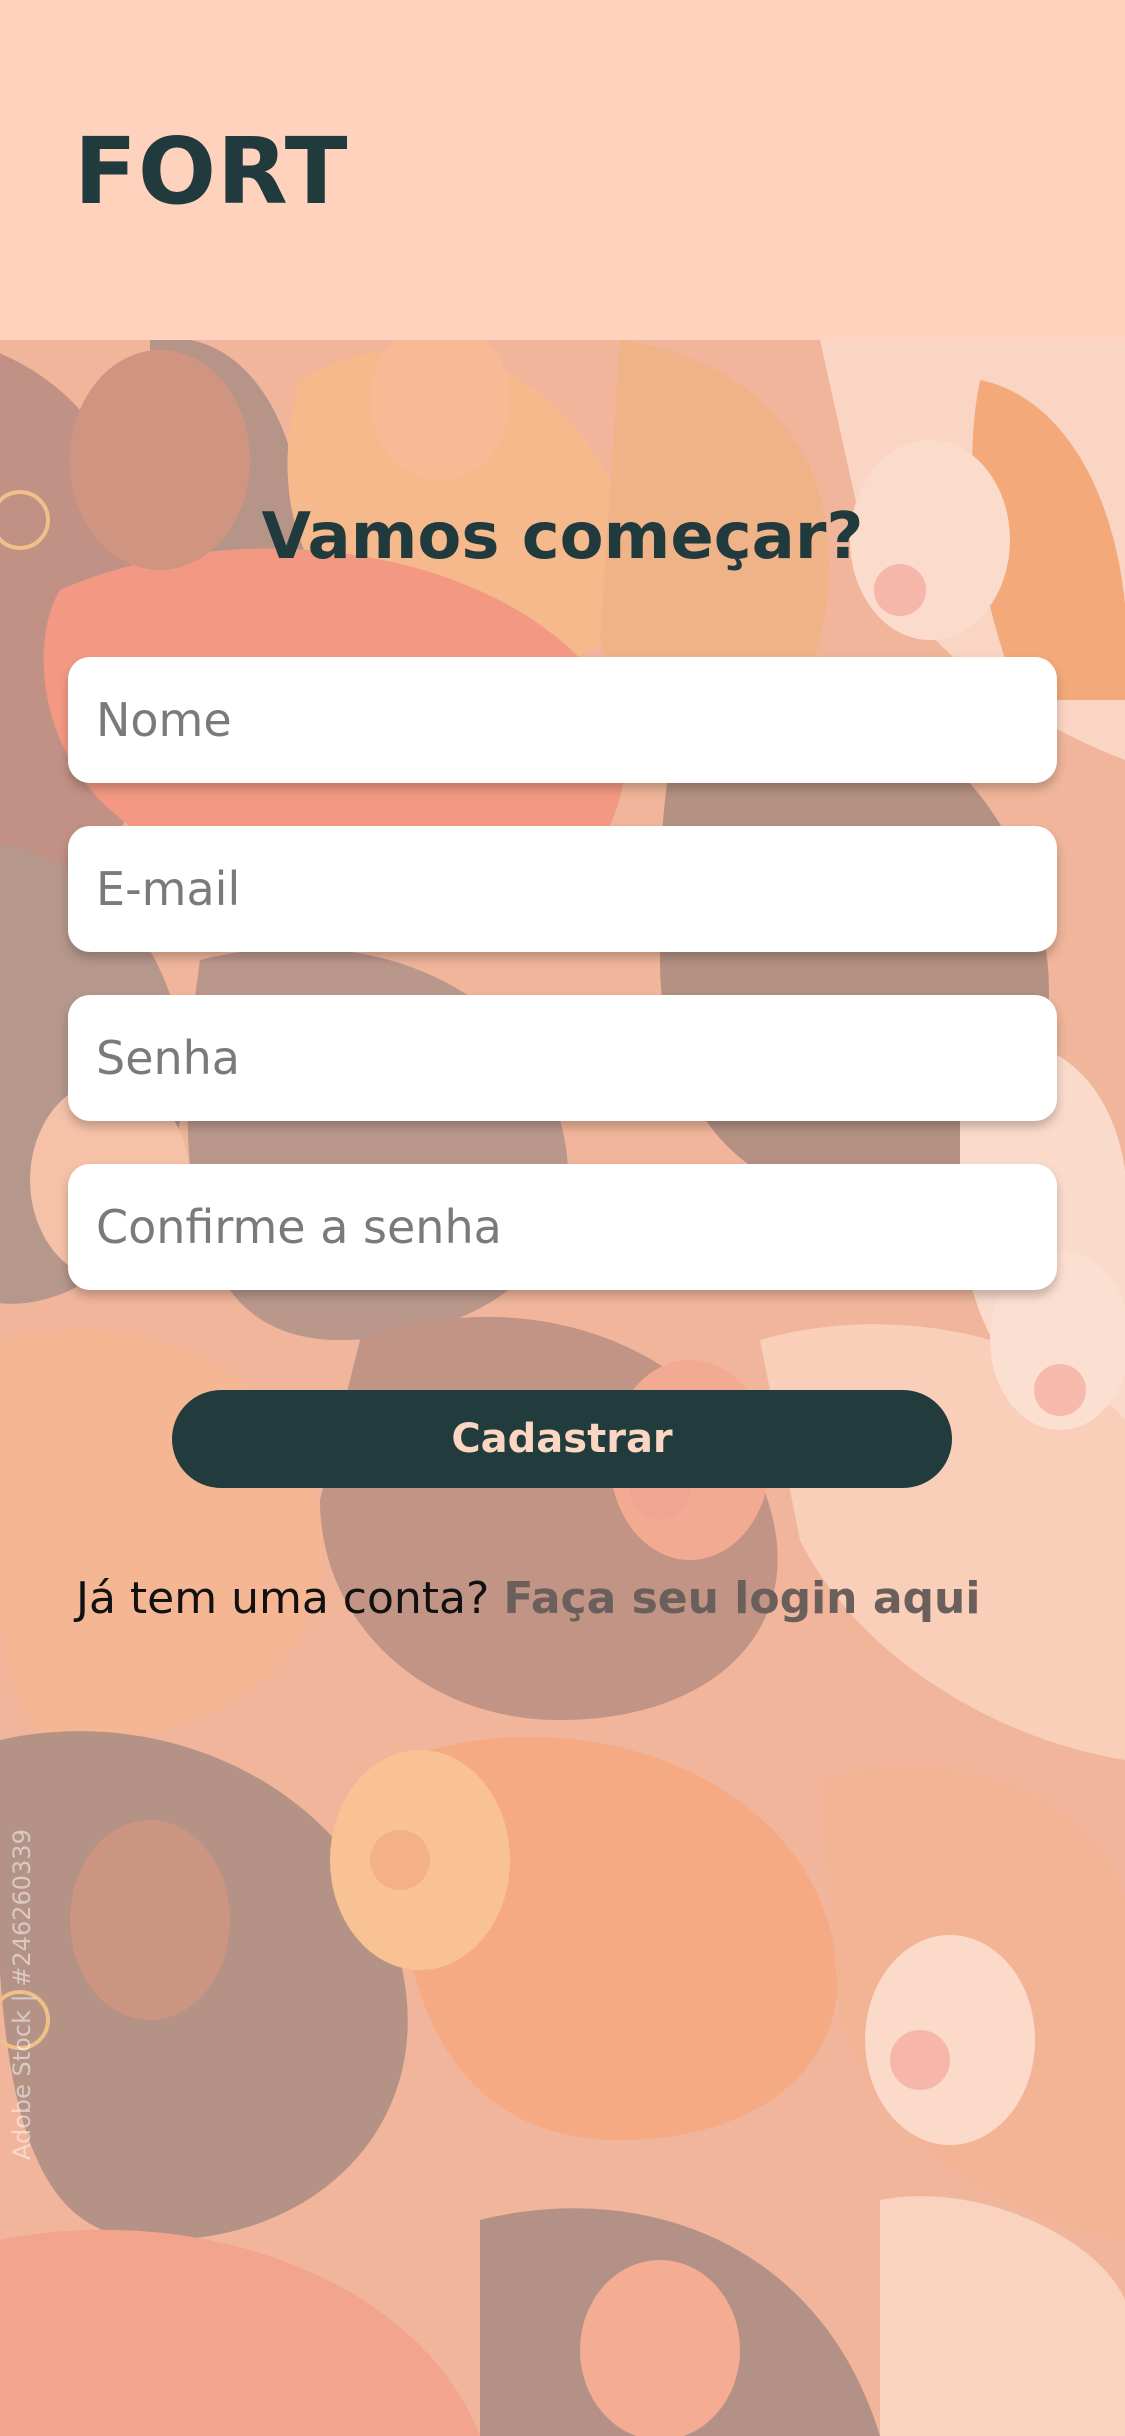 Image resolution: width=1125 pixels, height=2436 pixels. Describe the element at coordinates (283, 1598) in the screenshot. I see `login-prompt-text: Já tem uma conta?` at that location.